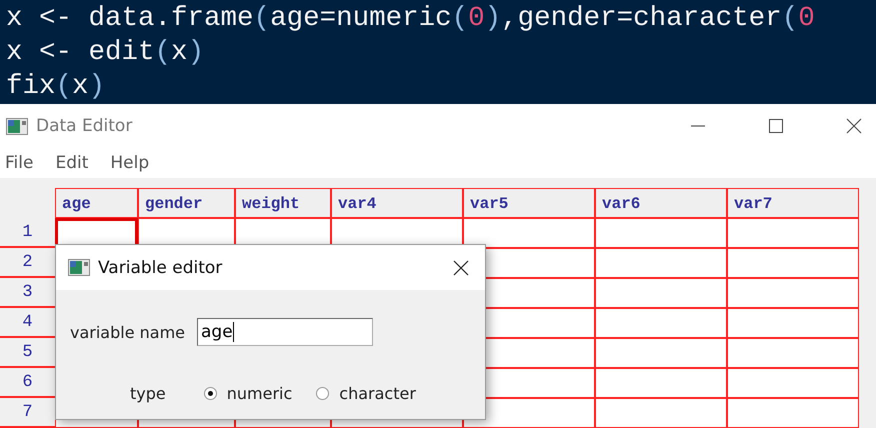 This screenshot has height=428, width=876. Describe the element at coordinates (31, 86) in the screenshot. I see `code-token: fix` at that location.